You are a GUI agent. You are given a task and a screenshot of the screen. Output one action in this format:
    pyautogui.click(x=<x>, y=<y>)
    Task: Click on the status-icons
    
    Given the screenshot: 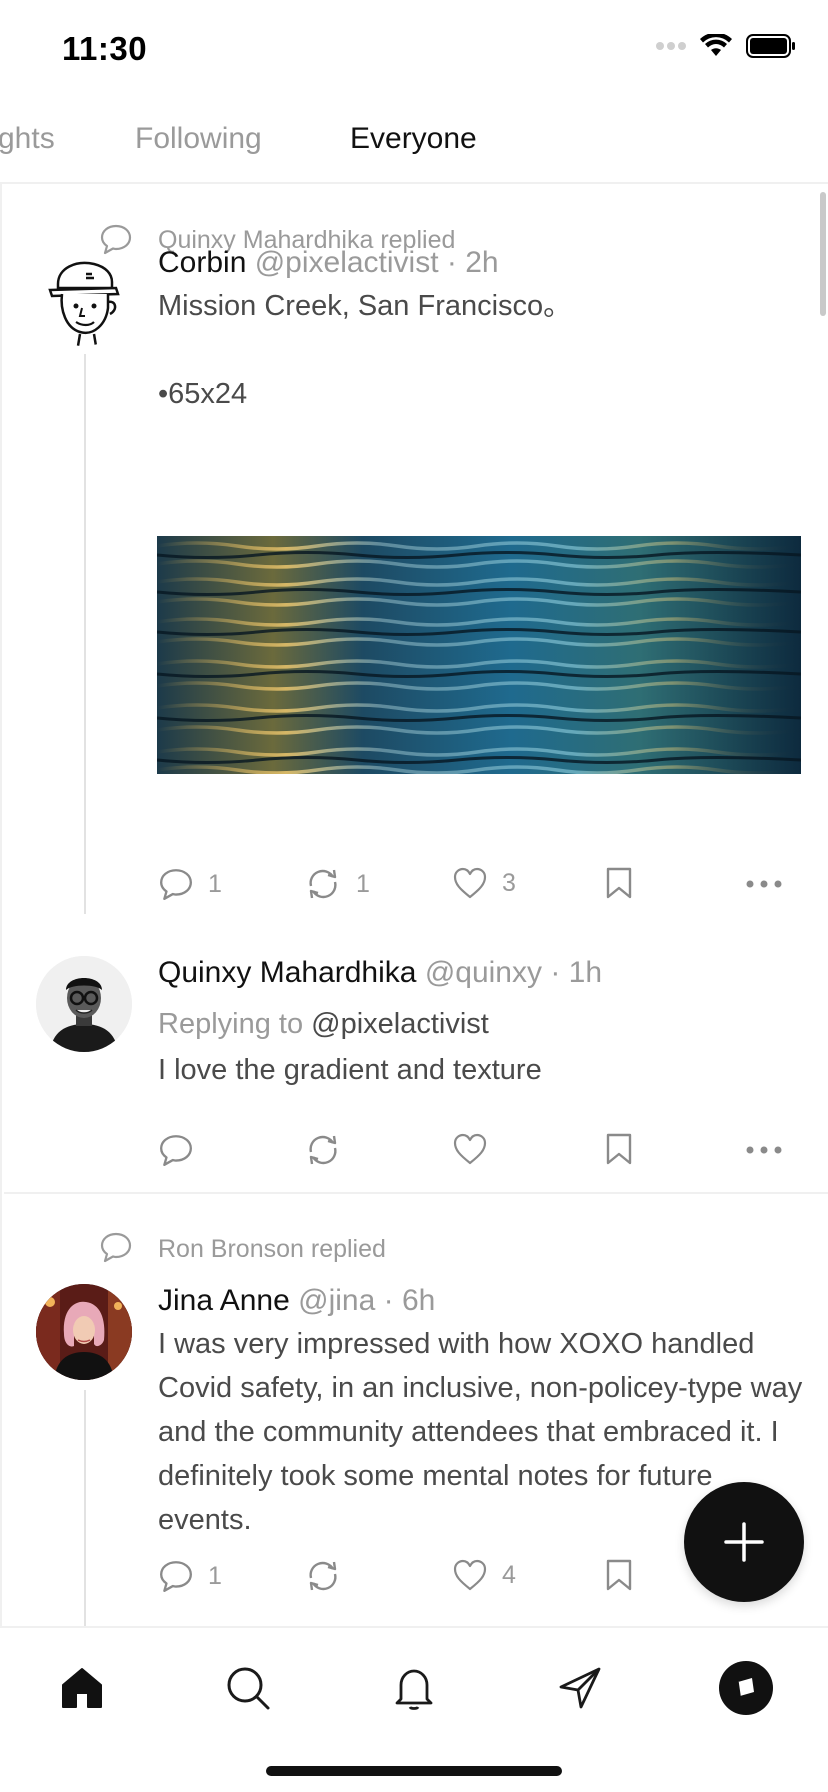 What is the action you would take?
    pyautogui.click(x=726, y=46)
    